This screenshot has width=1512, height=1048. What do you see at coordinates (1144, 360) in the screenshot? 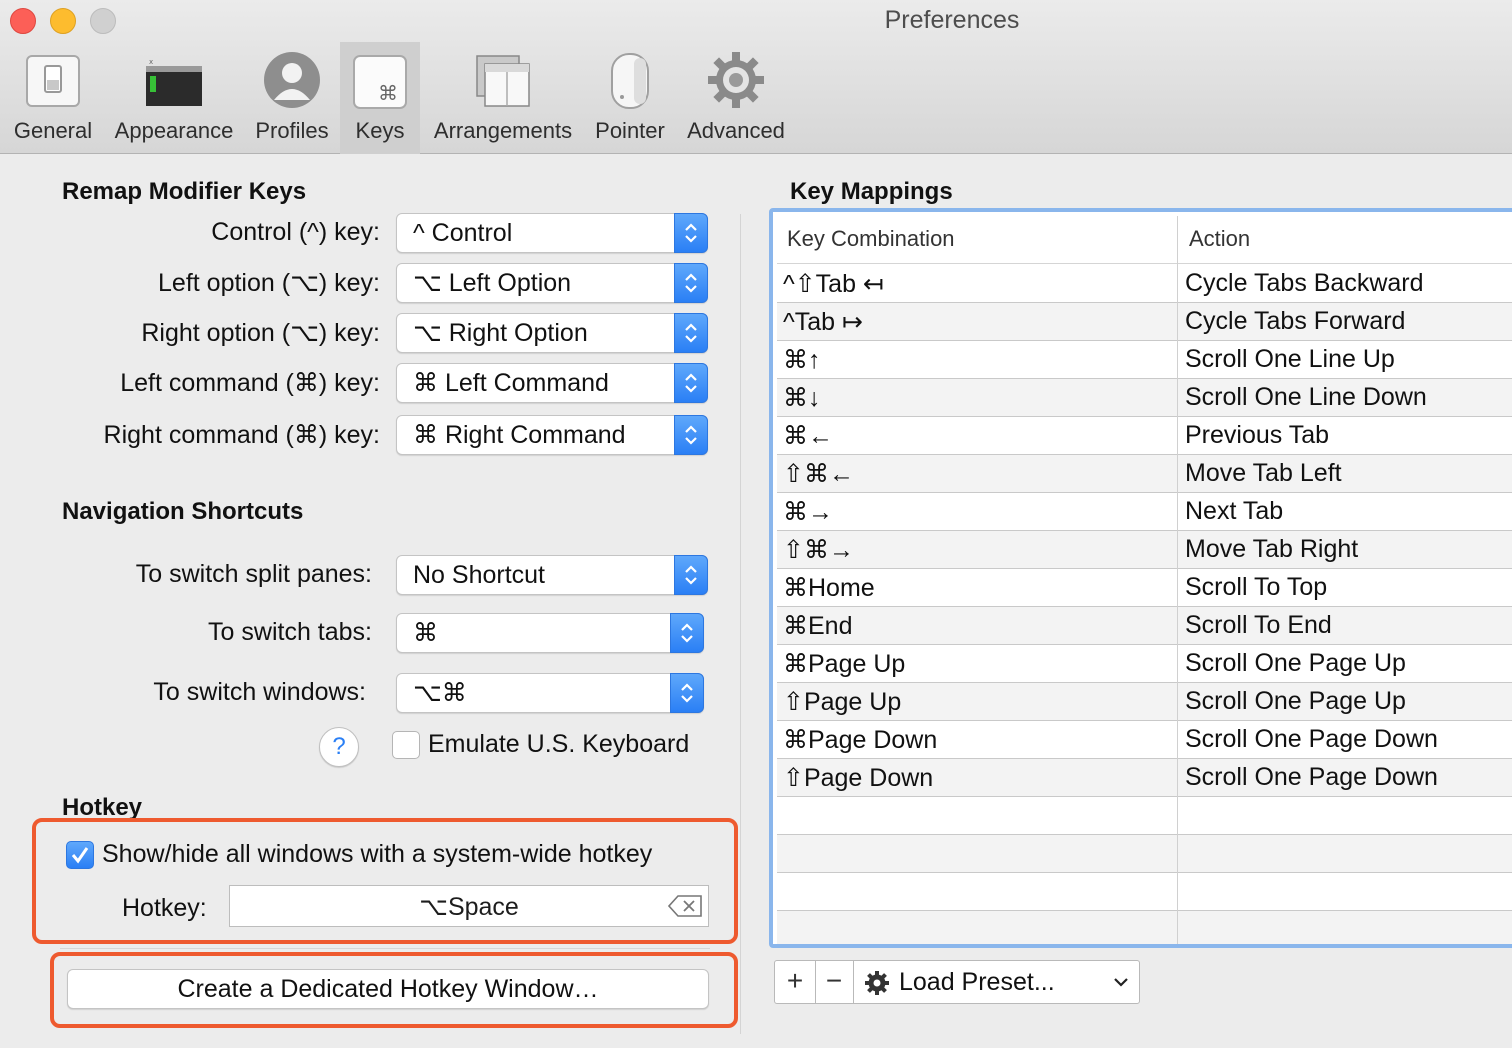
I see `table-row: ⌘↑ Scroll One Line Up` at bounding box center [1144, 360].